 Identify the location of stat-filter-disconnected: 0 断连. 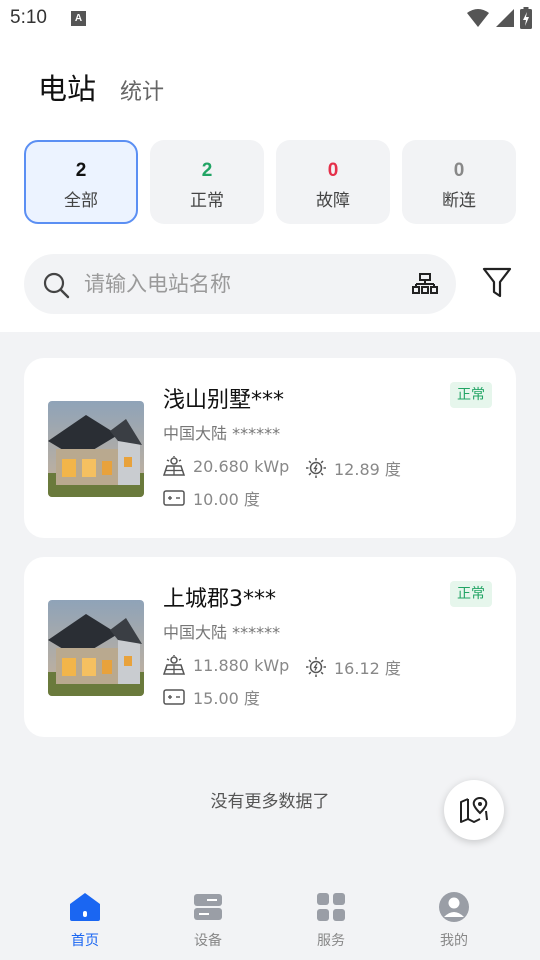
(459, 182).